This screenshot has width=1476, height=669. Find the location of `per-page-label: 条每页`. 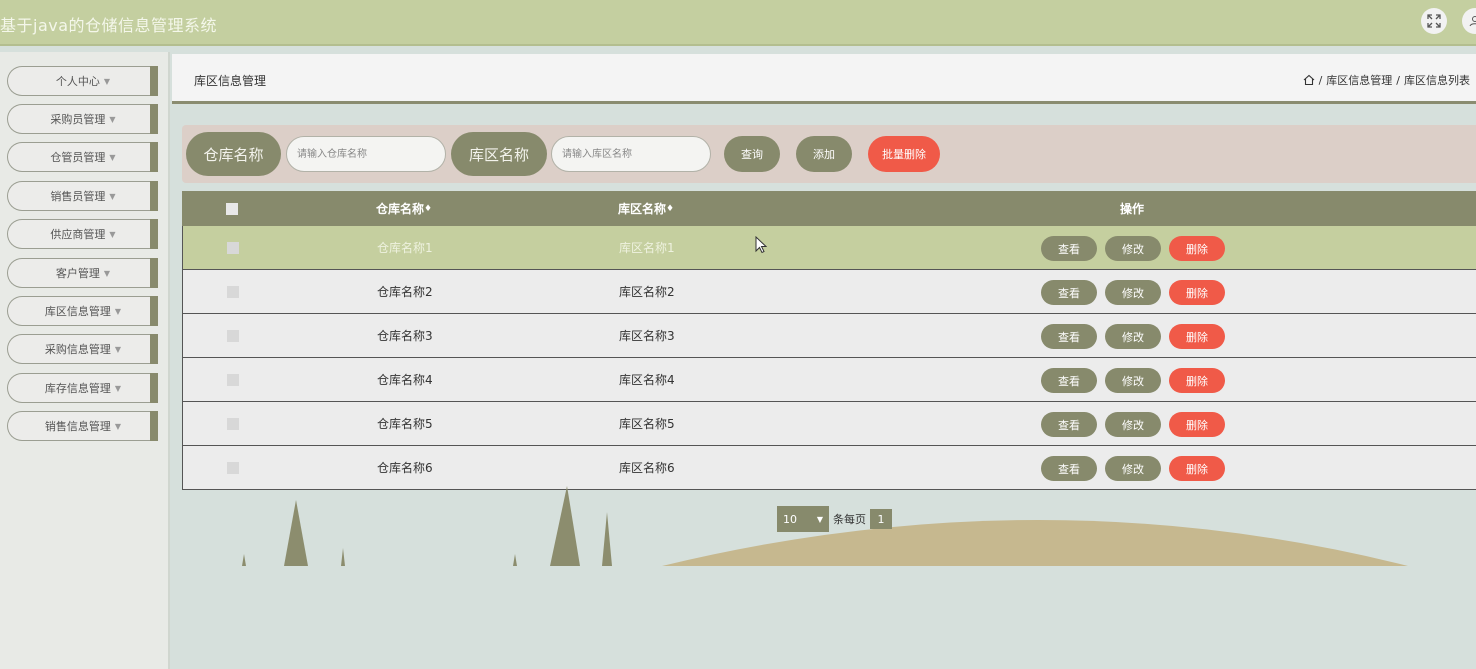

per-page-label: 条每页 is located at coordinates (849, 519).